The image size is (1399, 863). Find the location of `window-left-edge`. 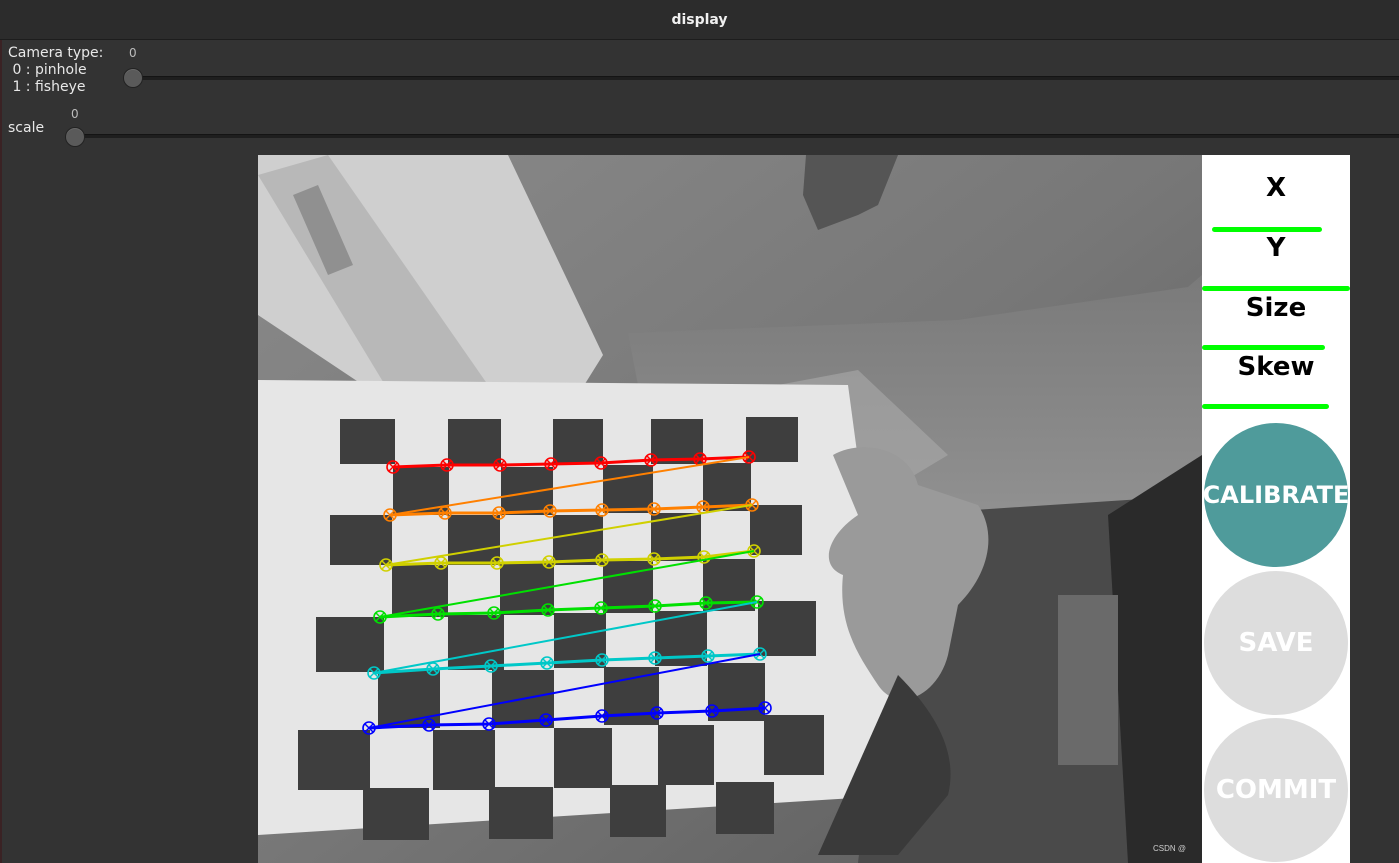

window-left-edge is located at coordinates (1, 431).